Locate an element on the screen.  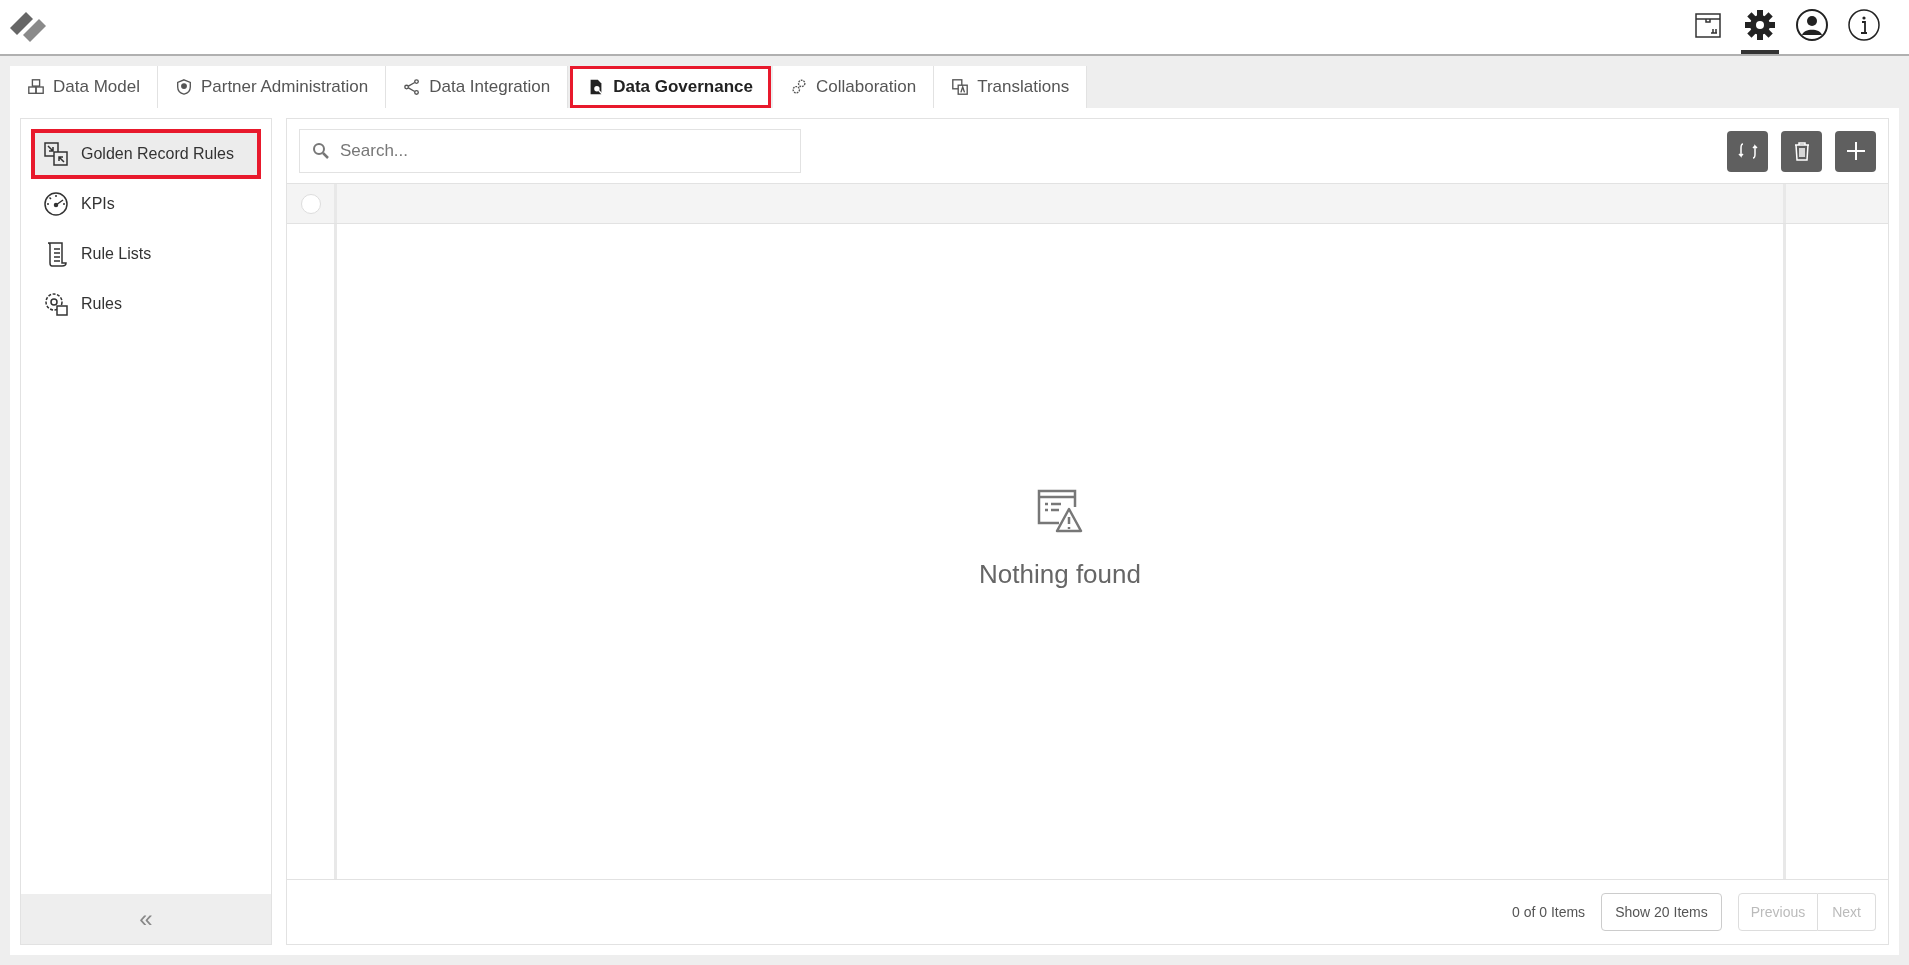
merge-arrows-icon is located at coordinates (56, 154).